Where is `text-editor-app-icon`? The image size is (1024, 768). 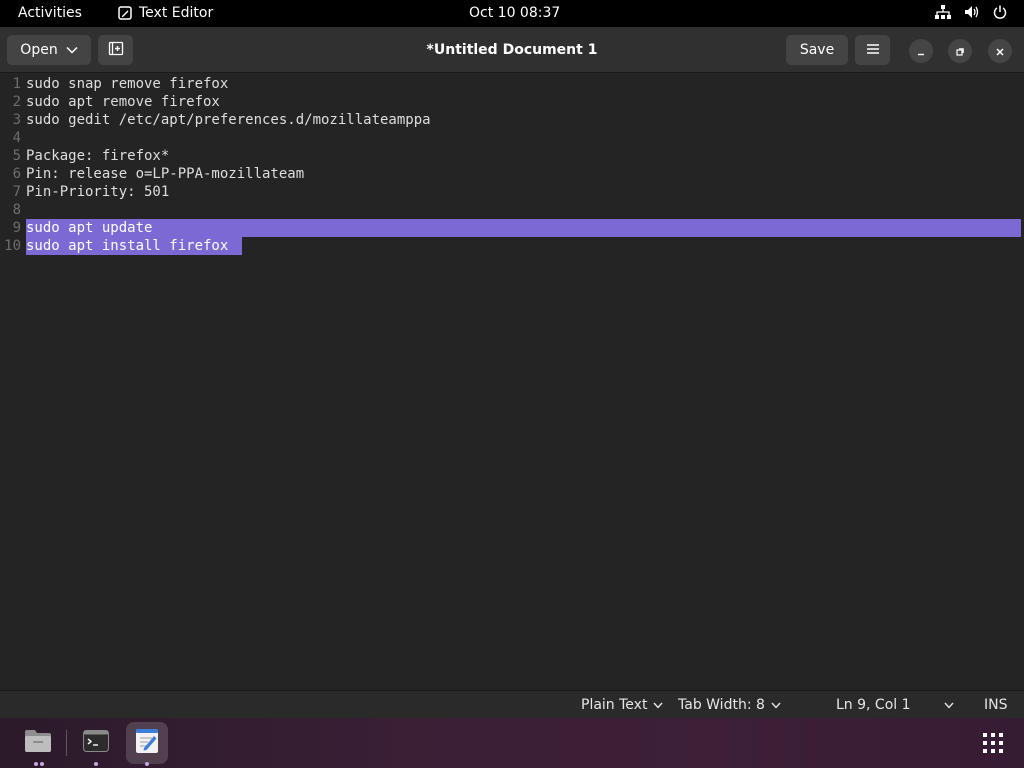
text-editor-app-icon is located at coordinates (125, 13).